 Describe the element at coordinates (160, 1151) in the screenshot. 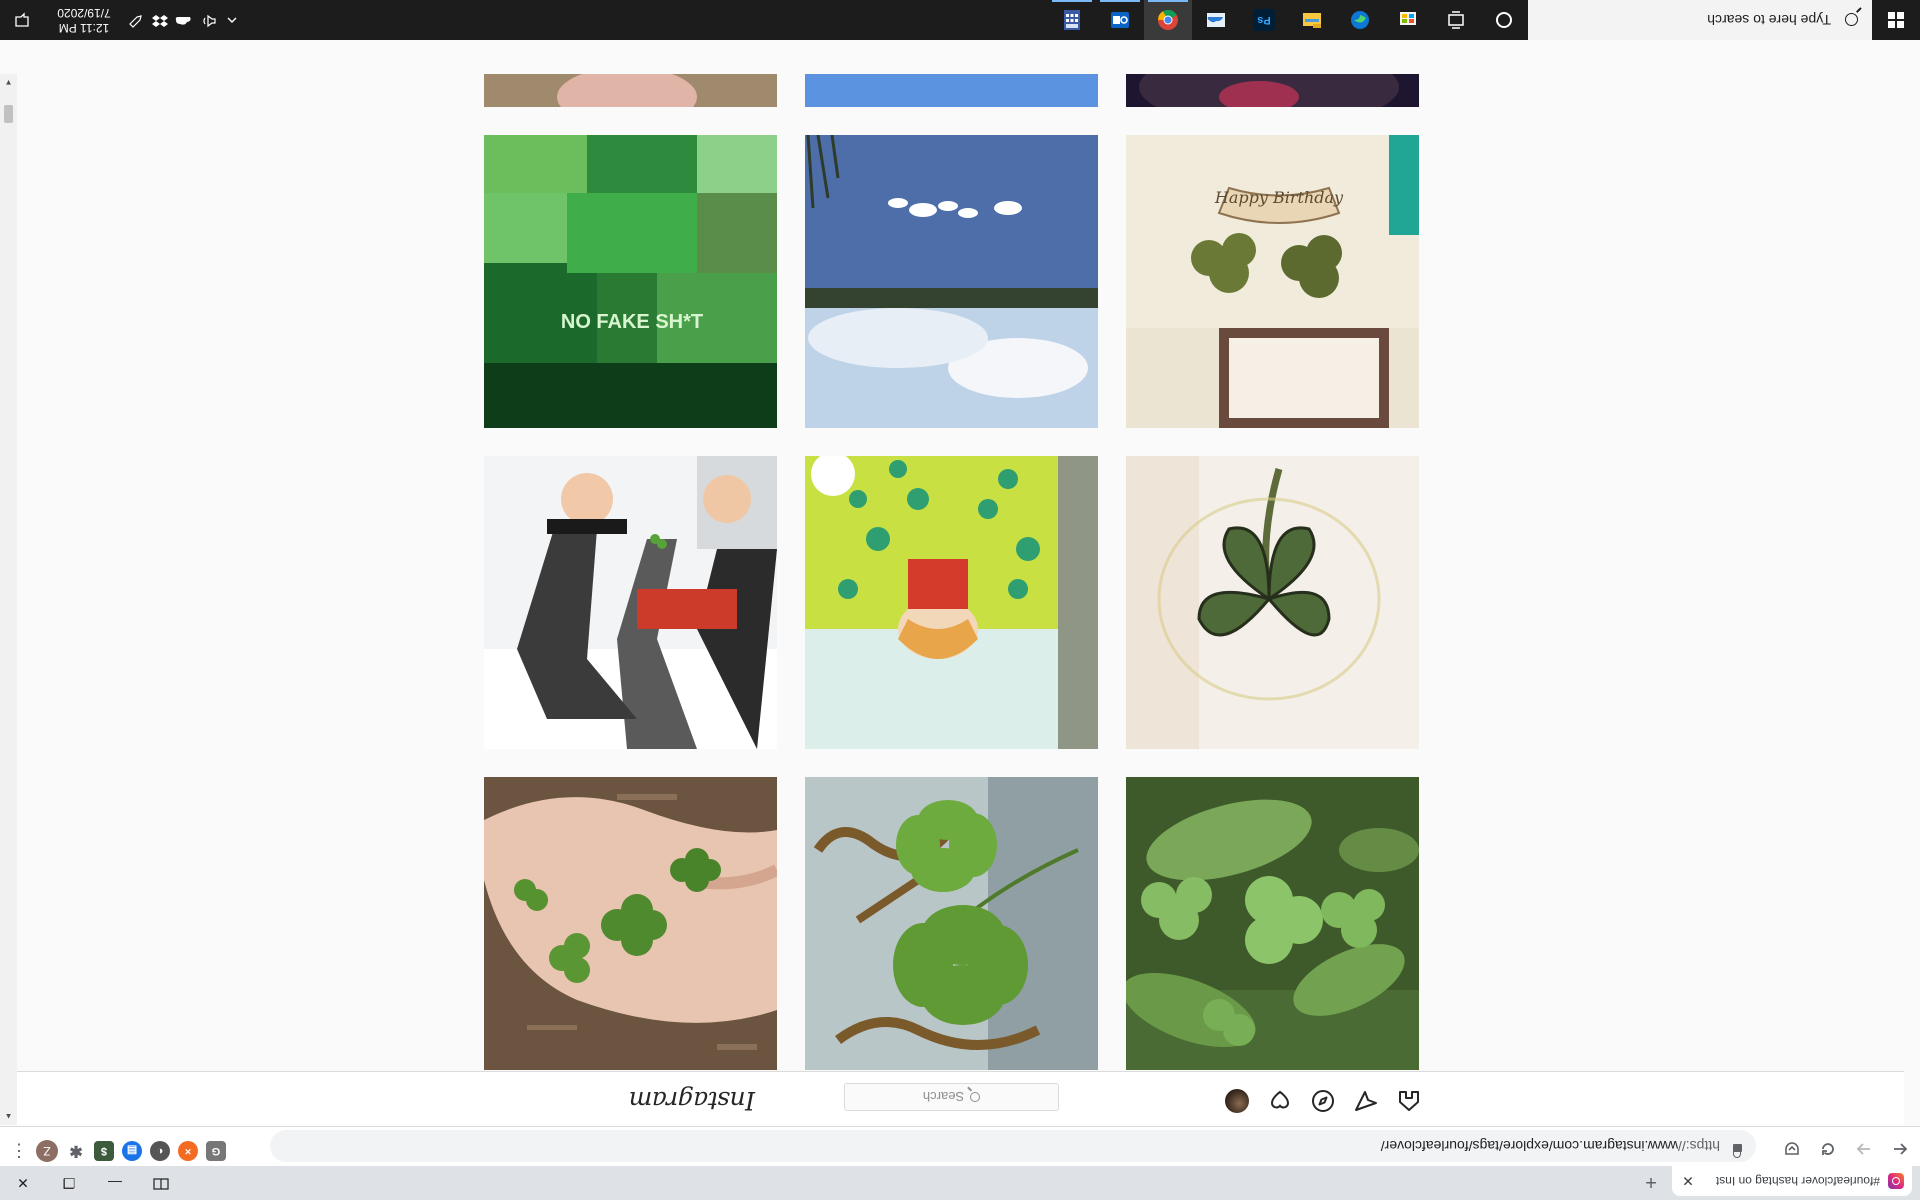

I see `extension-circle-icon: ◐` at that location.